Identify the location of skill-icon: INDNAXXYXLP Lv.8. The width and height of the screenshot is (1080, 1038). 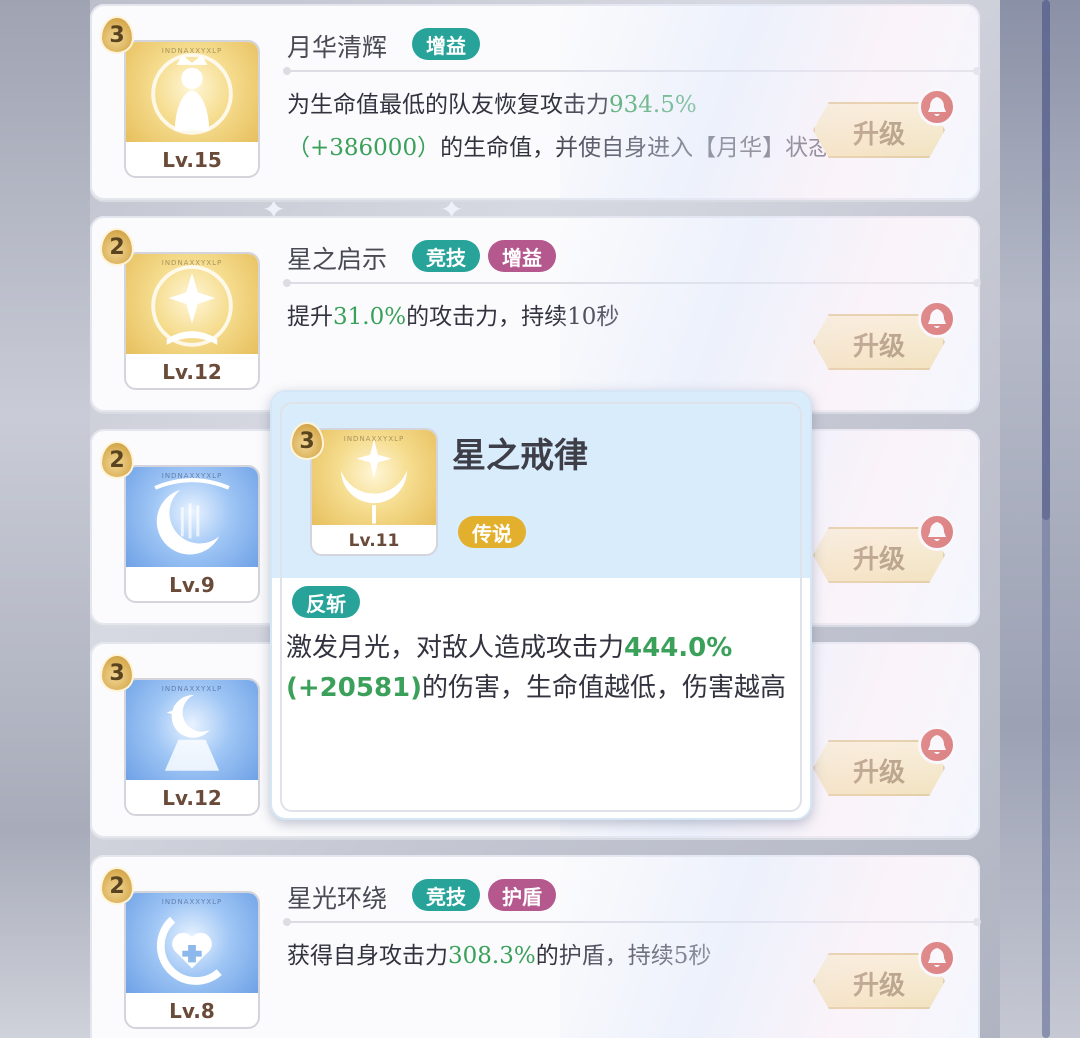
(192, 960).